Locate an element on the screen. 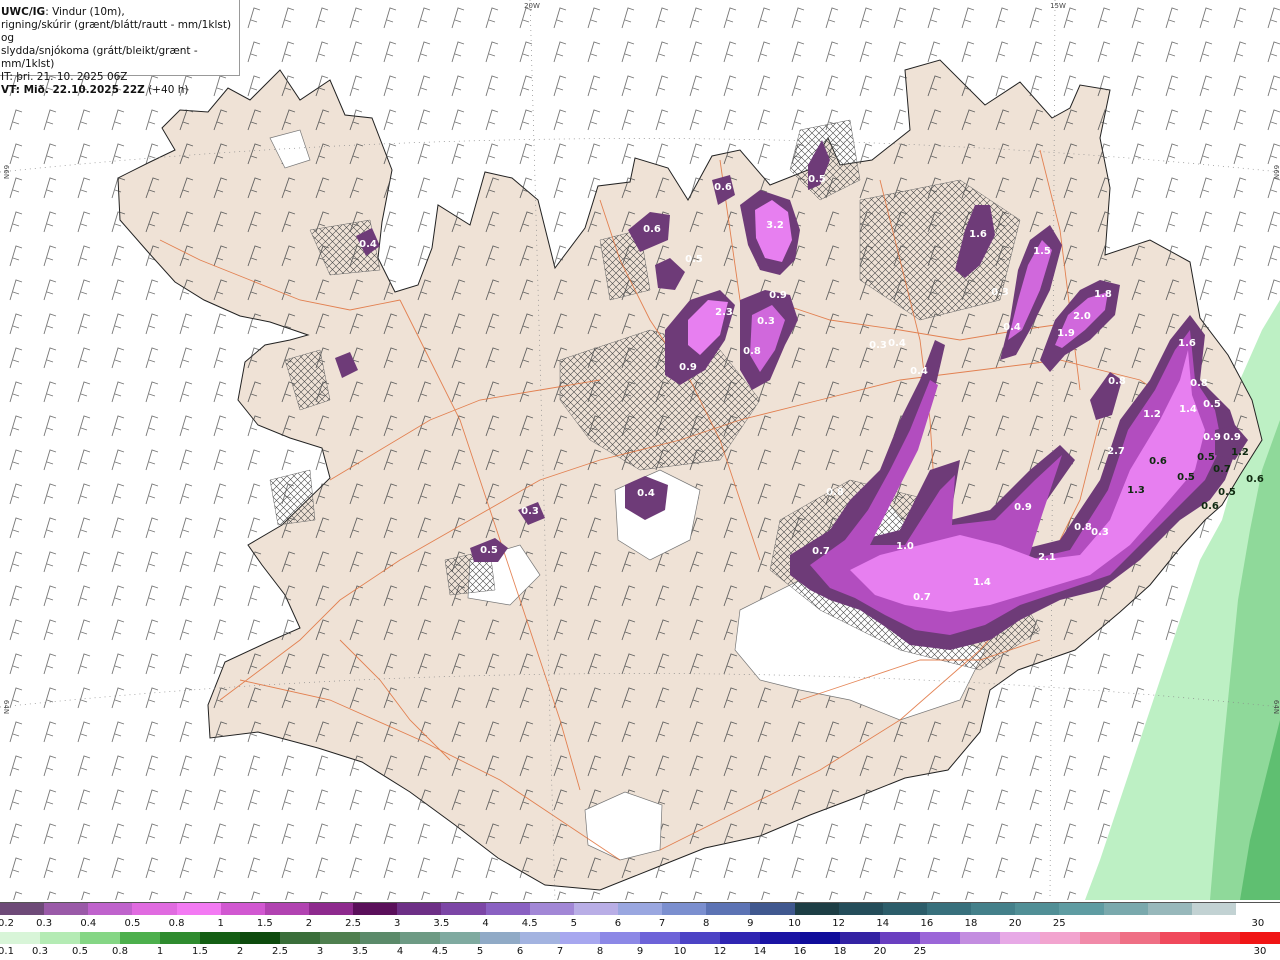 Image resolution: width=1280 pixels, height=960 pixels. lat-label-66n-right: 66N is located at coordinates (1276, 172).